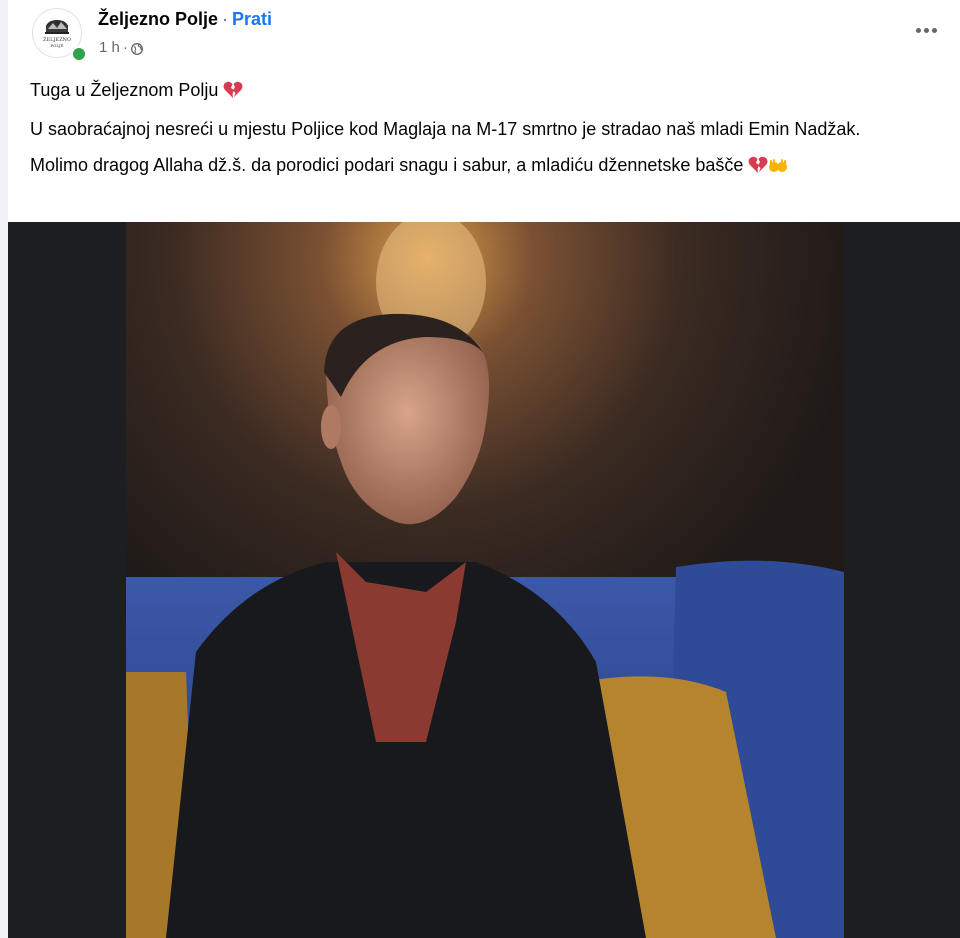 The image size is (960, 938). I want to click on post-time-link: 1 h, so click(109, 47).